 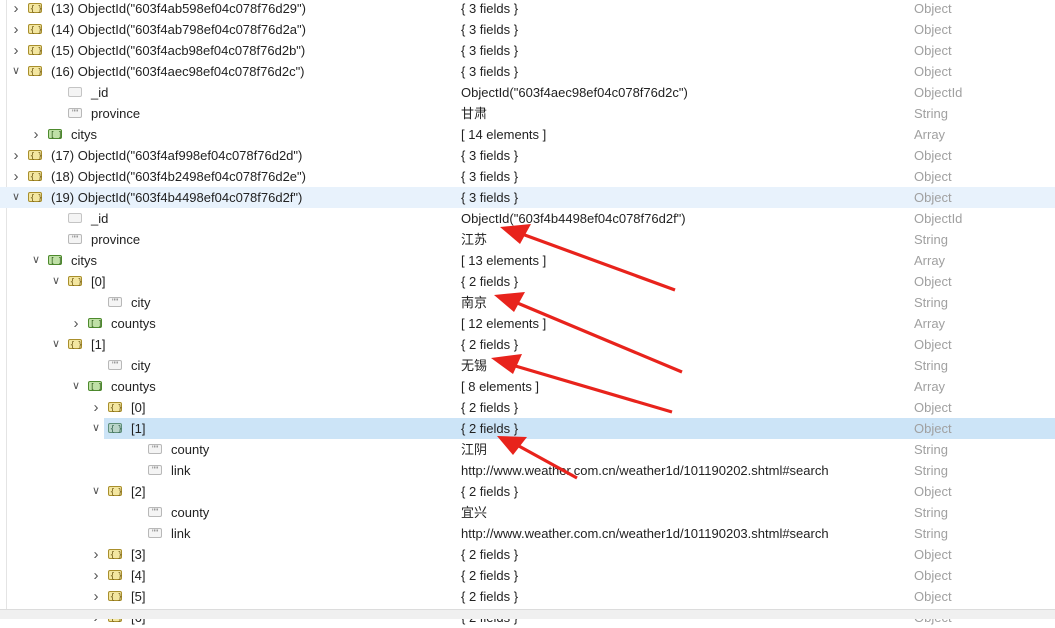 I want to click on field-type: ObjectId, so click(x=938, y=218).